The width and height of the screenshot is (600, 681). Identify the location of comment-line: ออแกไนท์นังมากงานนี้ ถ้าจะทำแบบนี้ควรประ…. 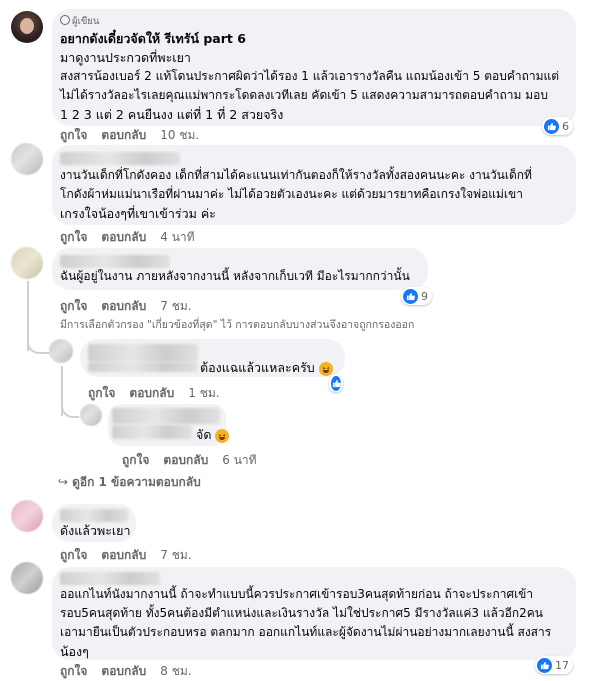
(297, 594).